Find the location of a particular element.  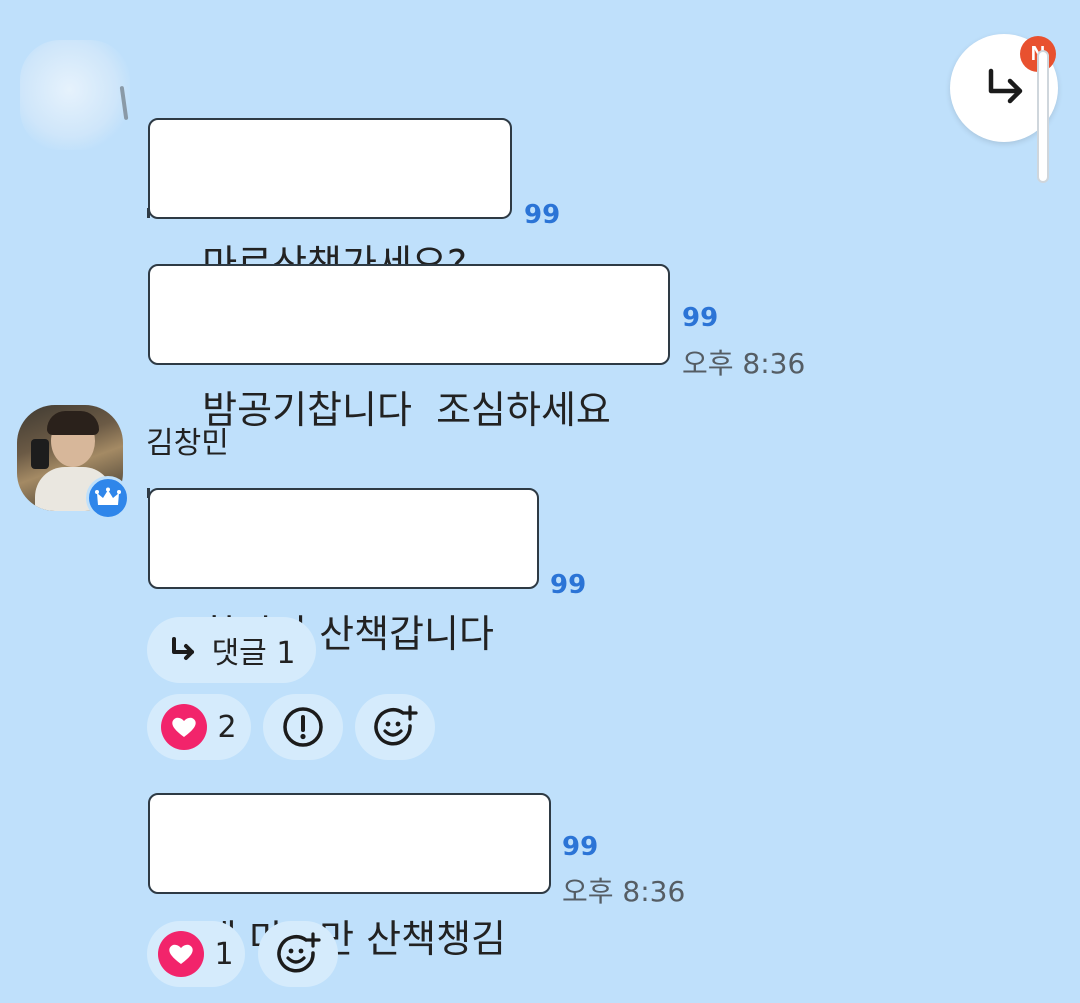

scrollbar is located at coordinates (1043, 116).